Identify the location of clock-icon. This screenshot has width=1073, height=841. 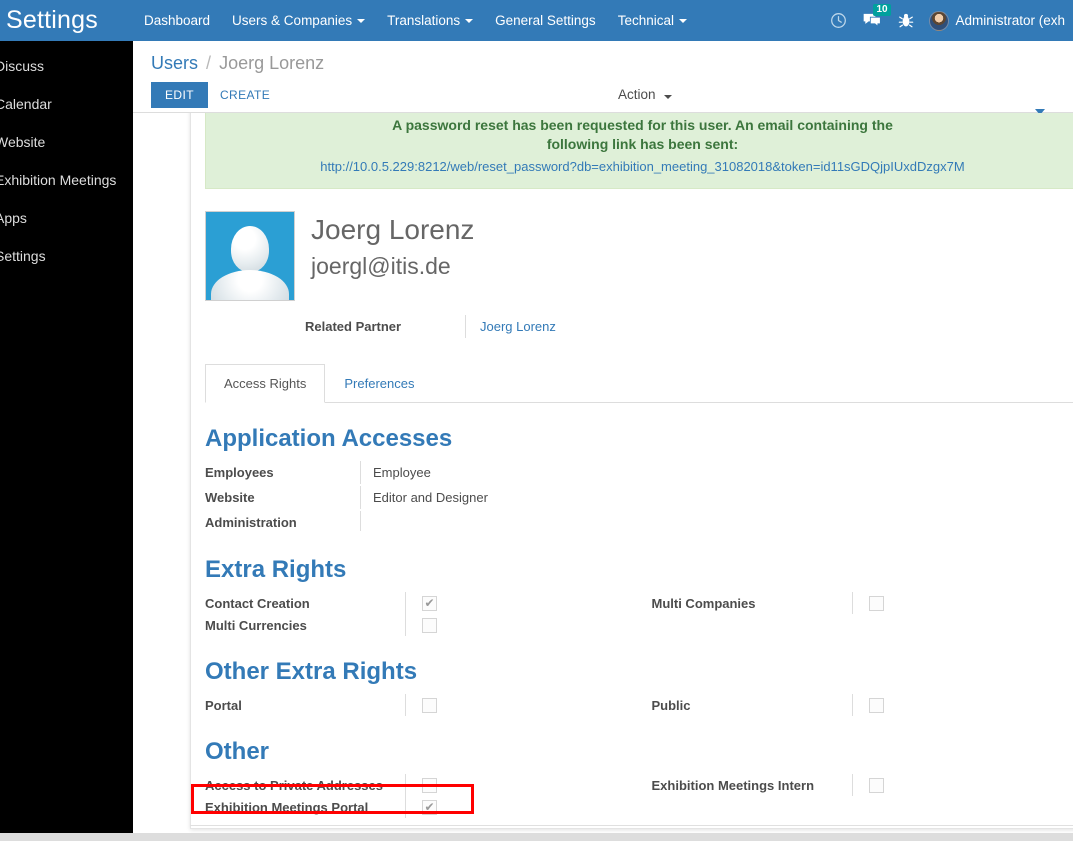
(838, 20).